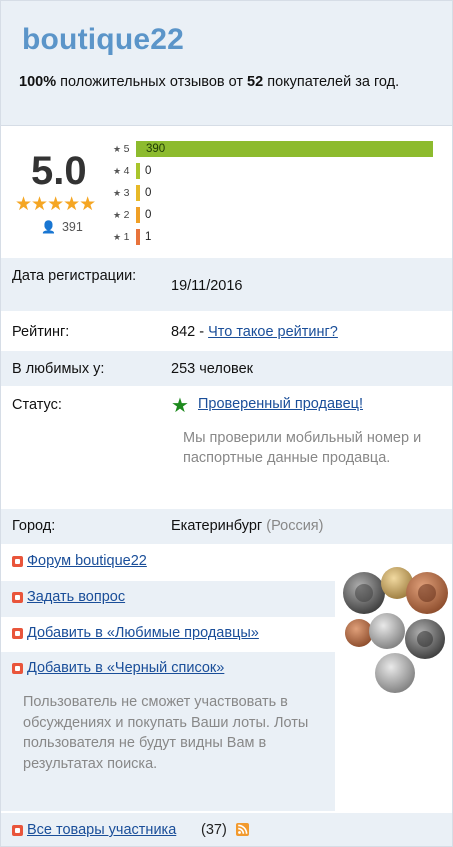 This screenshot has height=847, width=453. Describe the element at coordinates (331, 82) in the screenshot. I see `feedback-text-b: покупателей за год.` at that location.